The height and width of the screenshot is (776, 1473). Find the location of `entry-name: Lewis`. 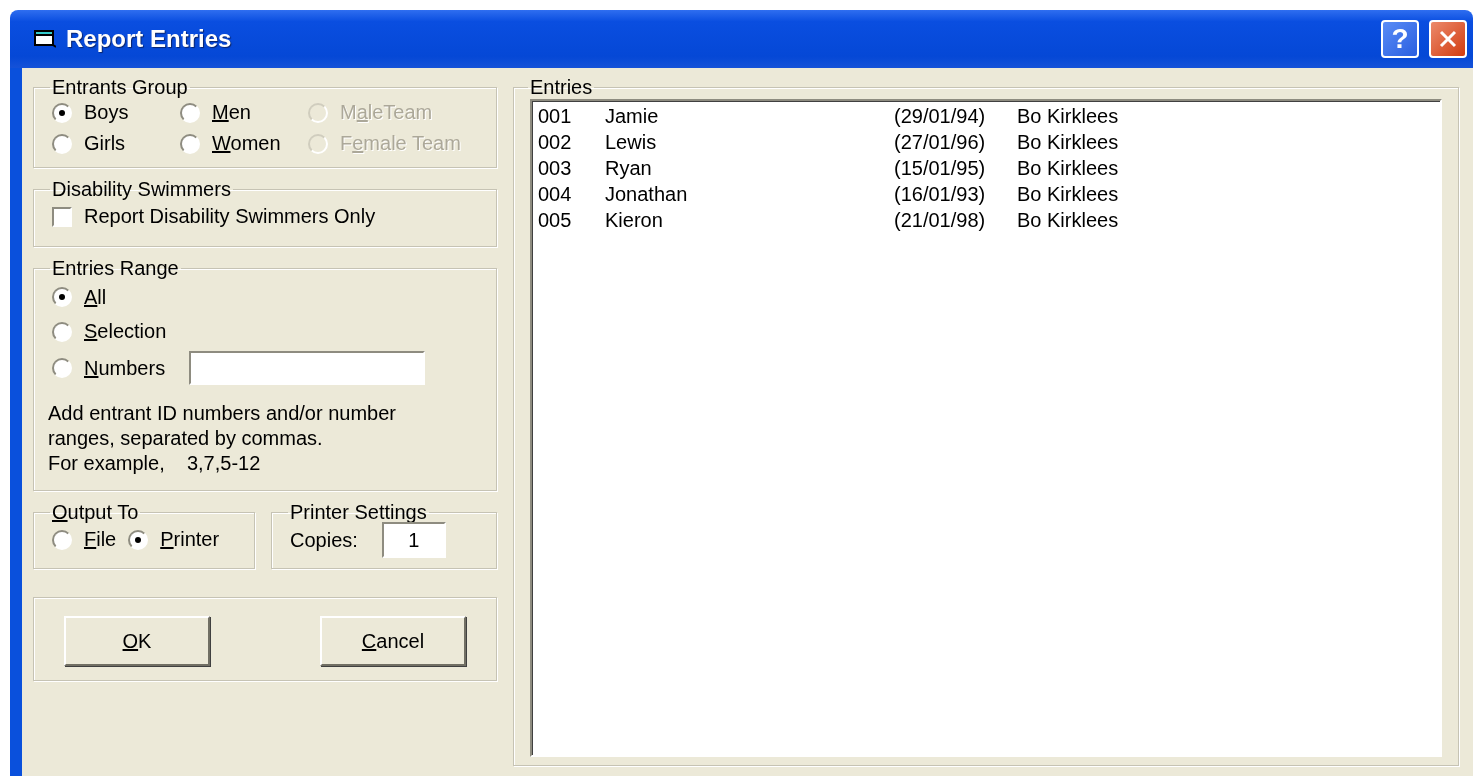

entry-name: Lewis is located at coordinates (631, 142).